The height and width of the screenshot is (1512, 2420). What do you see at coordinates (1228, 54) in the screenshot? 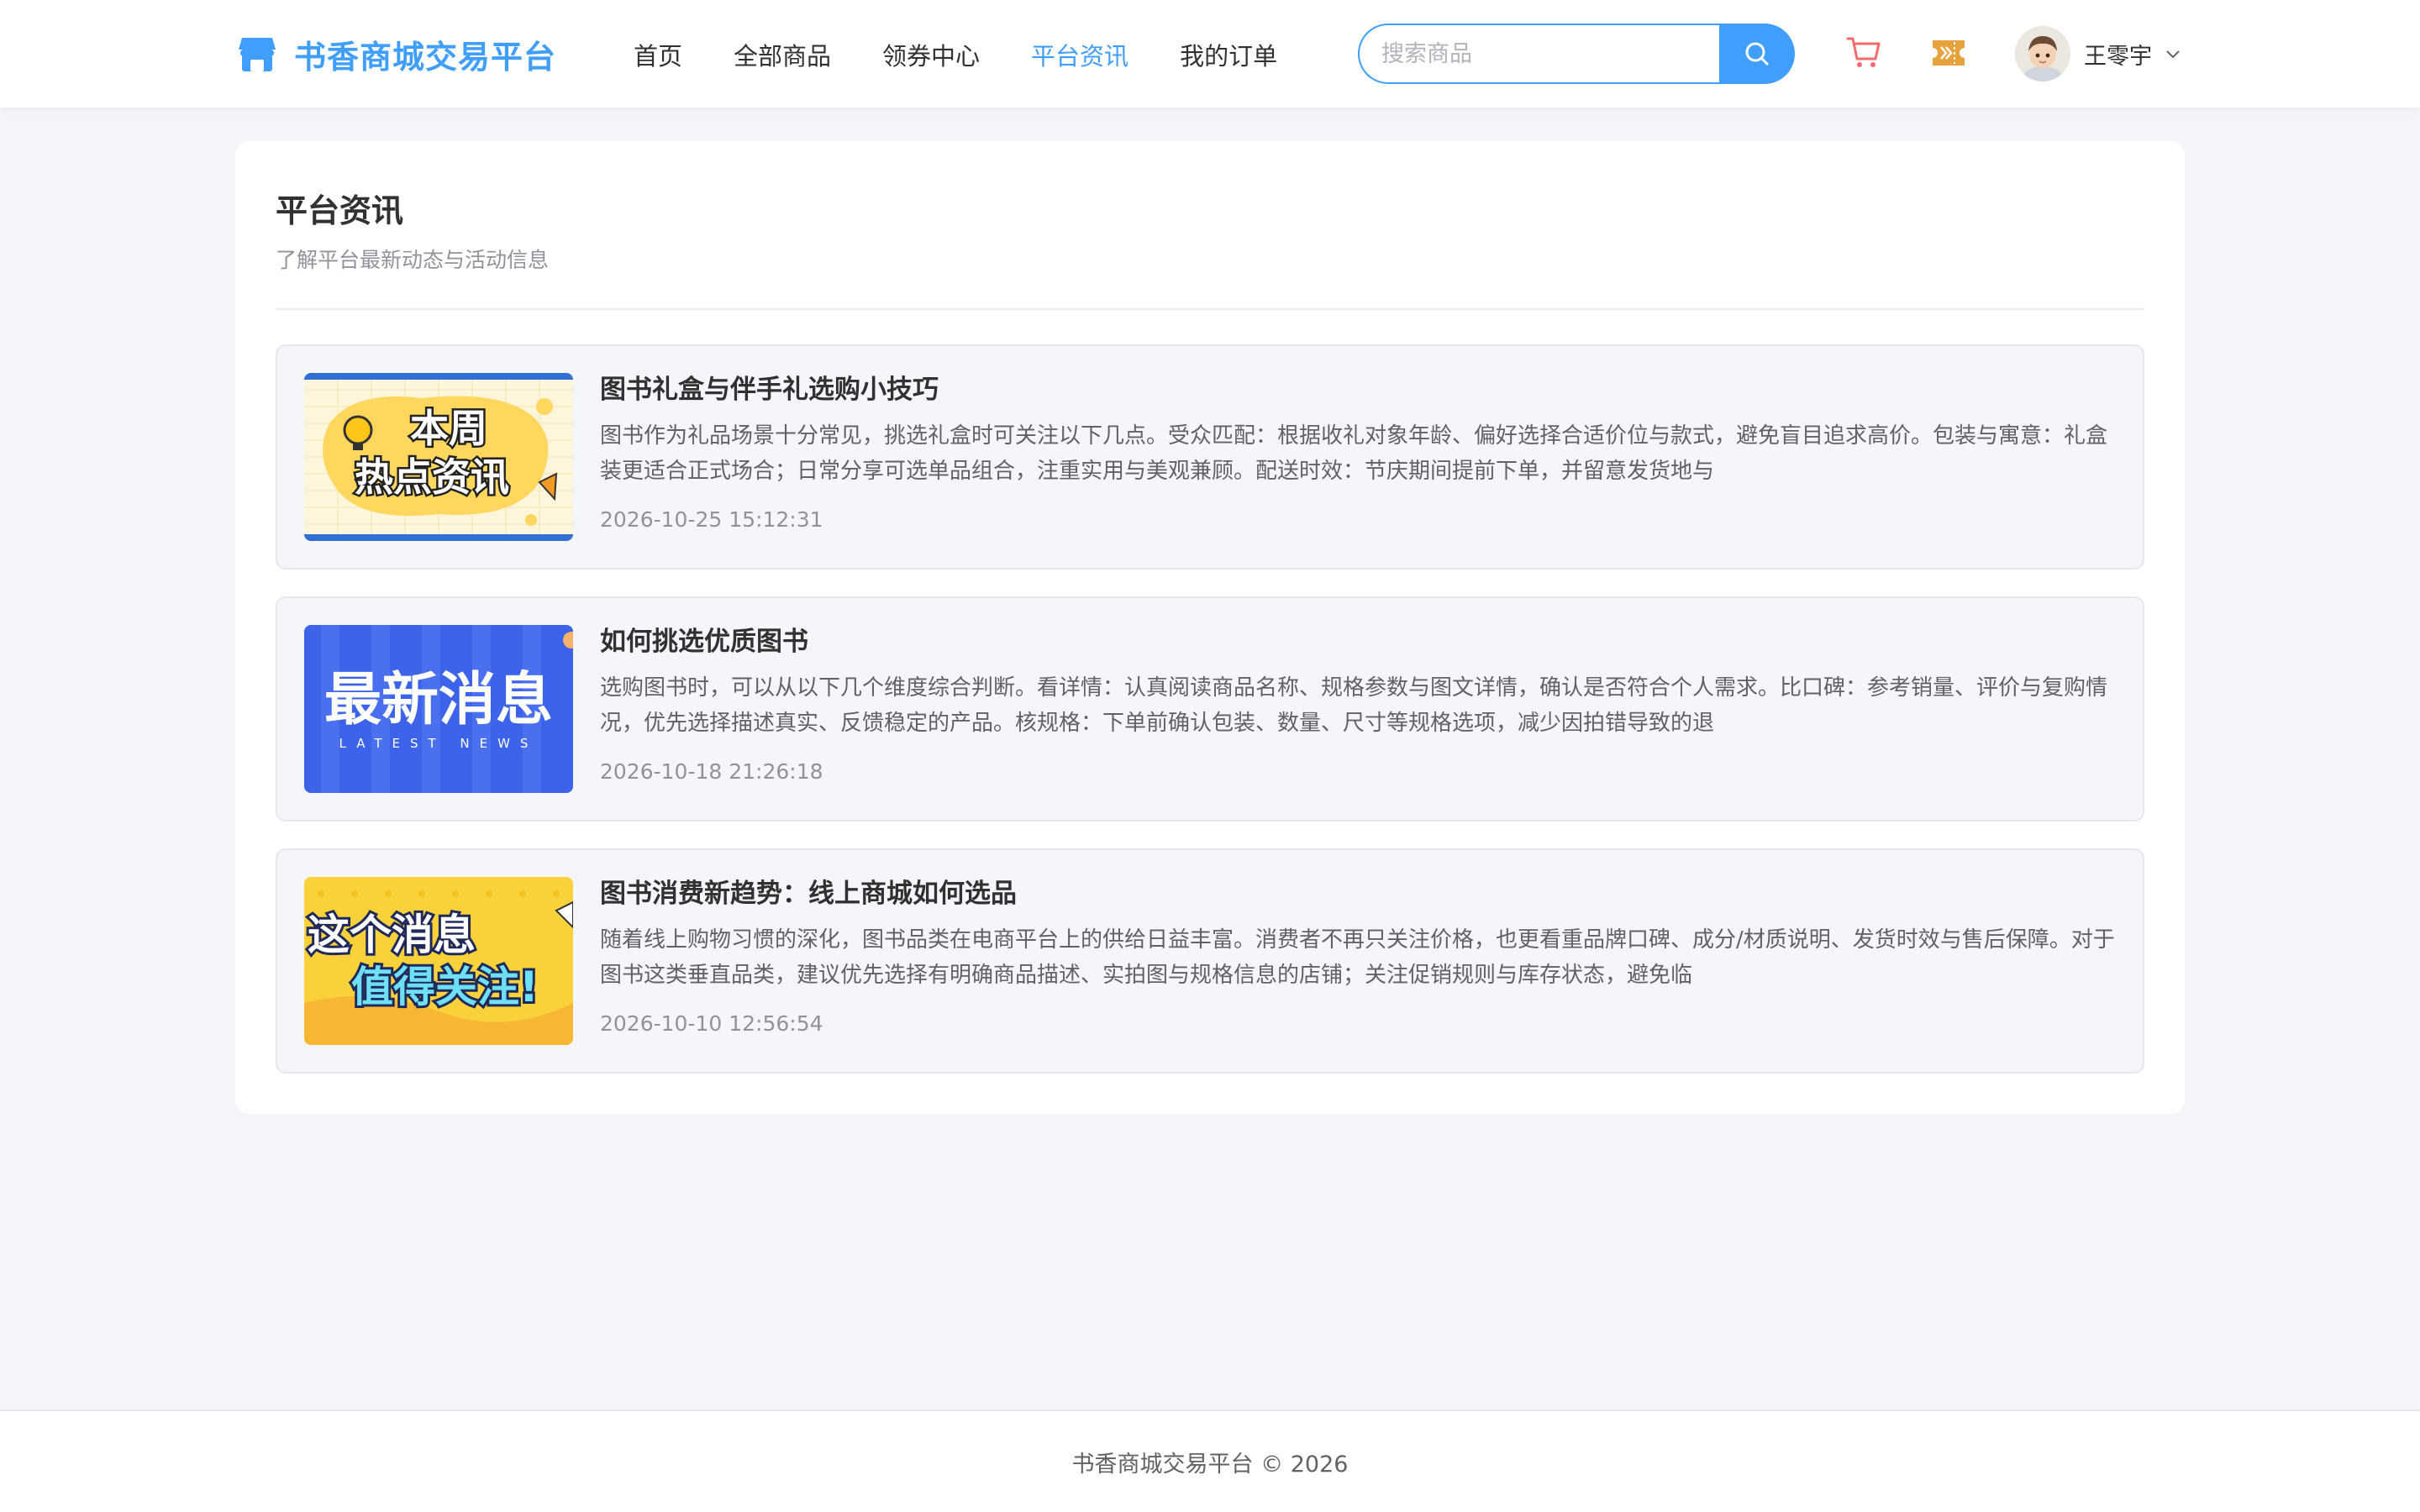
I see `nav-item-my-orders: 我的订单` at bounding box center [1228, 54].